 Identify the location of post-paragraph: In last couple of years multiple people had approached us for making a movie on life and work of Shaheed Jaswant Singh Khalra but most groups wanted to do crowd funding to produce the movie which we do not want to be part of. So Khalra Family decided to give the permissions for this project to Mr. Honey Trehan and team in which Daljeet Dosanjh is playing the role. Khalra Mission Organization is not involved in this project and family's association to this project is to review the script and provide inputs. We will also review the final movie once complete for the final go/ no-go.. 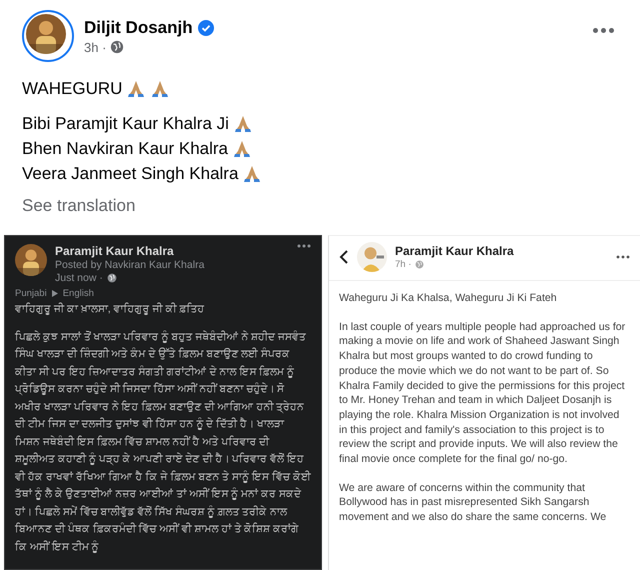
(482, 393).